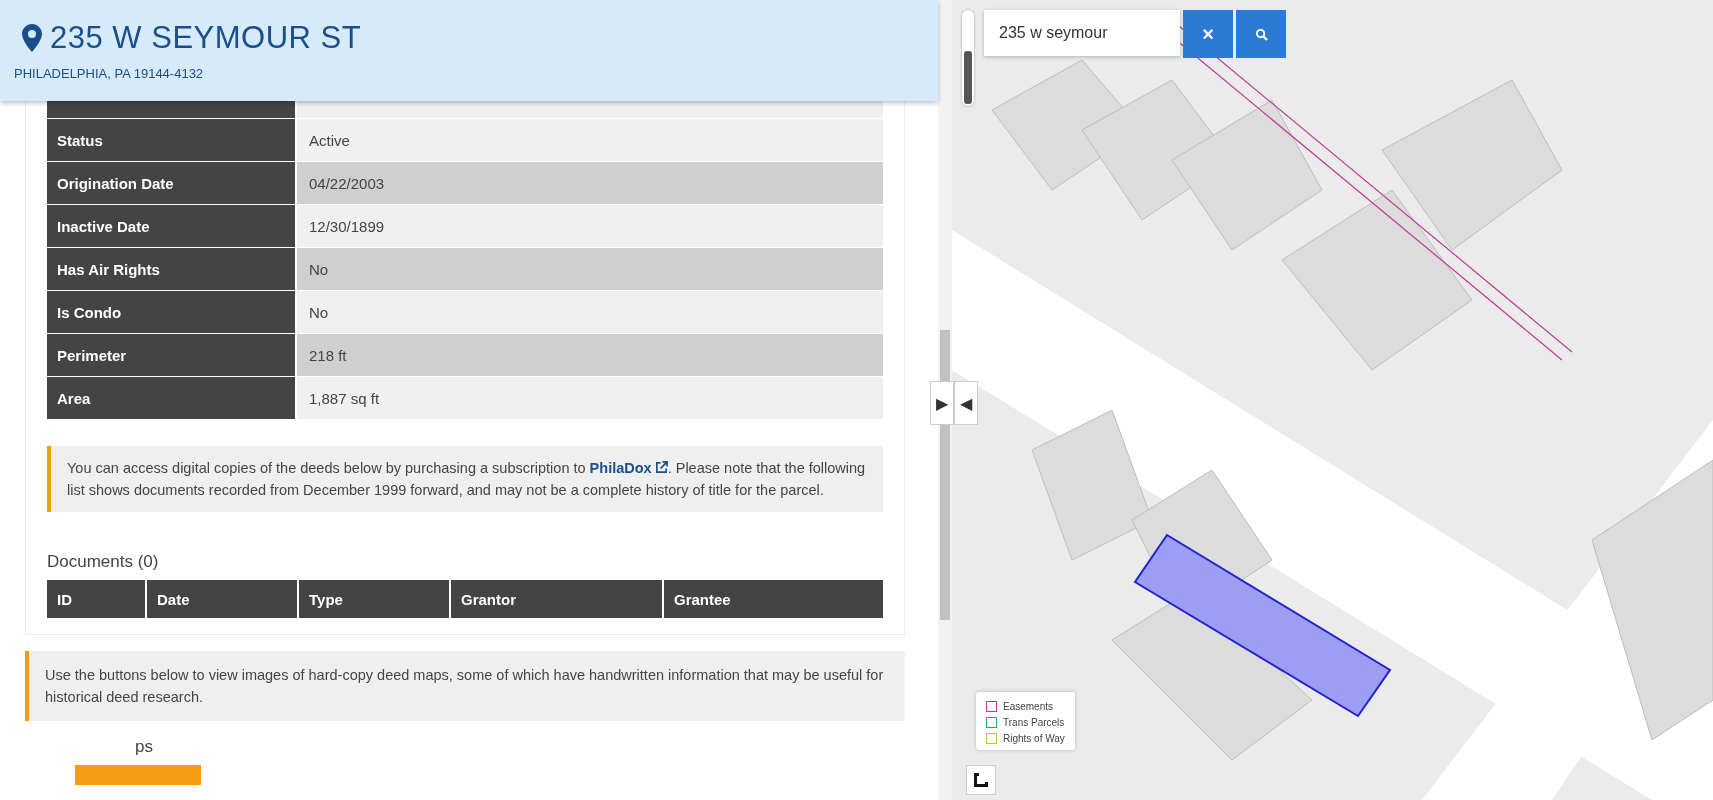  Describe the element at coordinates (590, 140) in the screenshot. I see `table-cell: Active` at that location.